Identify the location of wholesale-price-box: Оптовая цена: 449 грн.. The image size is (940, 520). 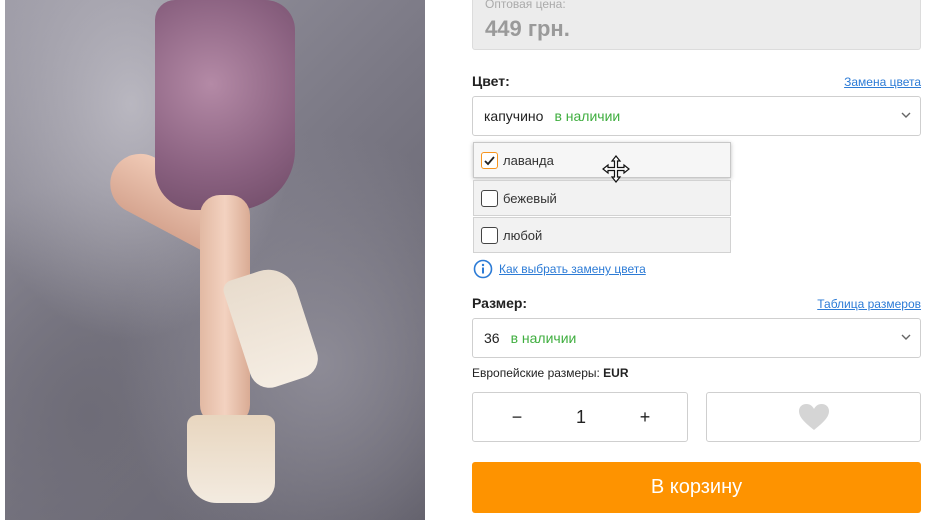
(696, 25).